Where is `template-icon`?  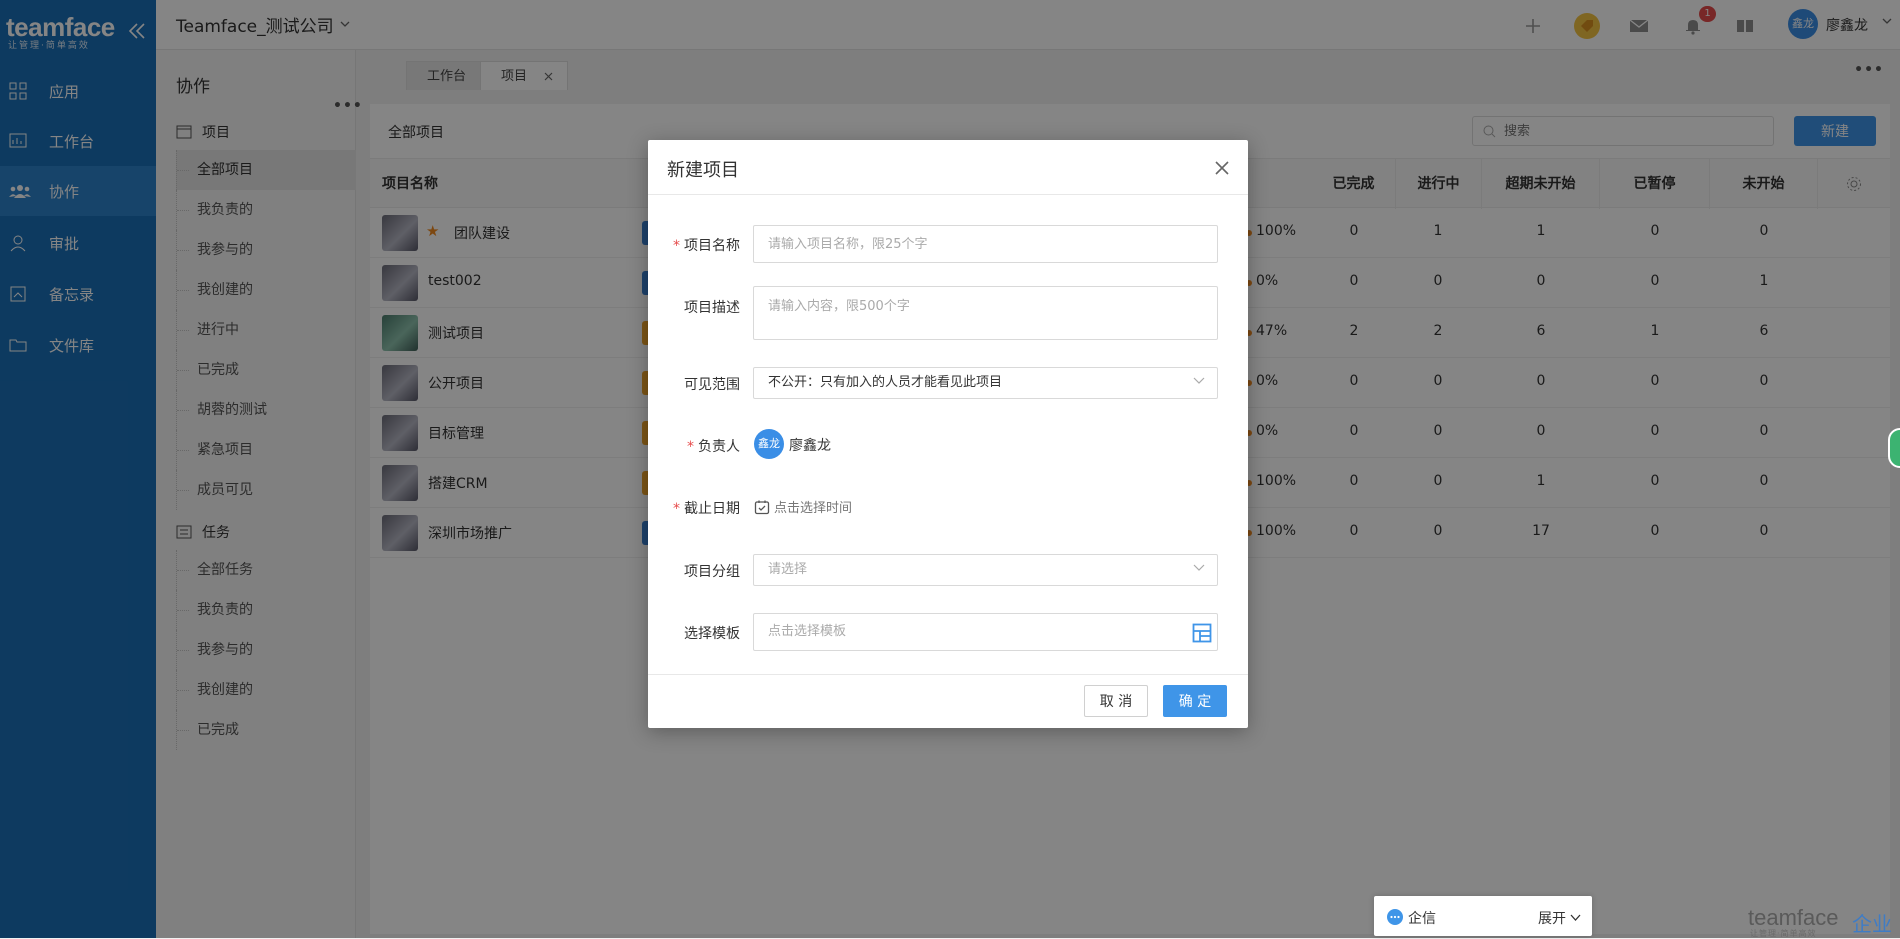
template-icon is located at coordinates (1202, 633).